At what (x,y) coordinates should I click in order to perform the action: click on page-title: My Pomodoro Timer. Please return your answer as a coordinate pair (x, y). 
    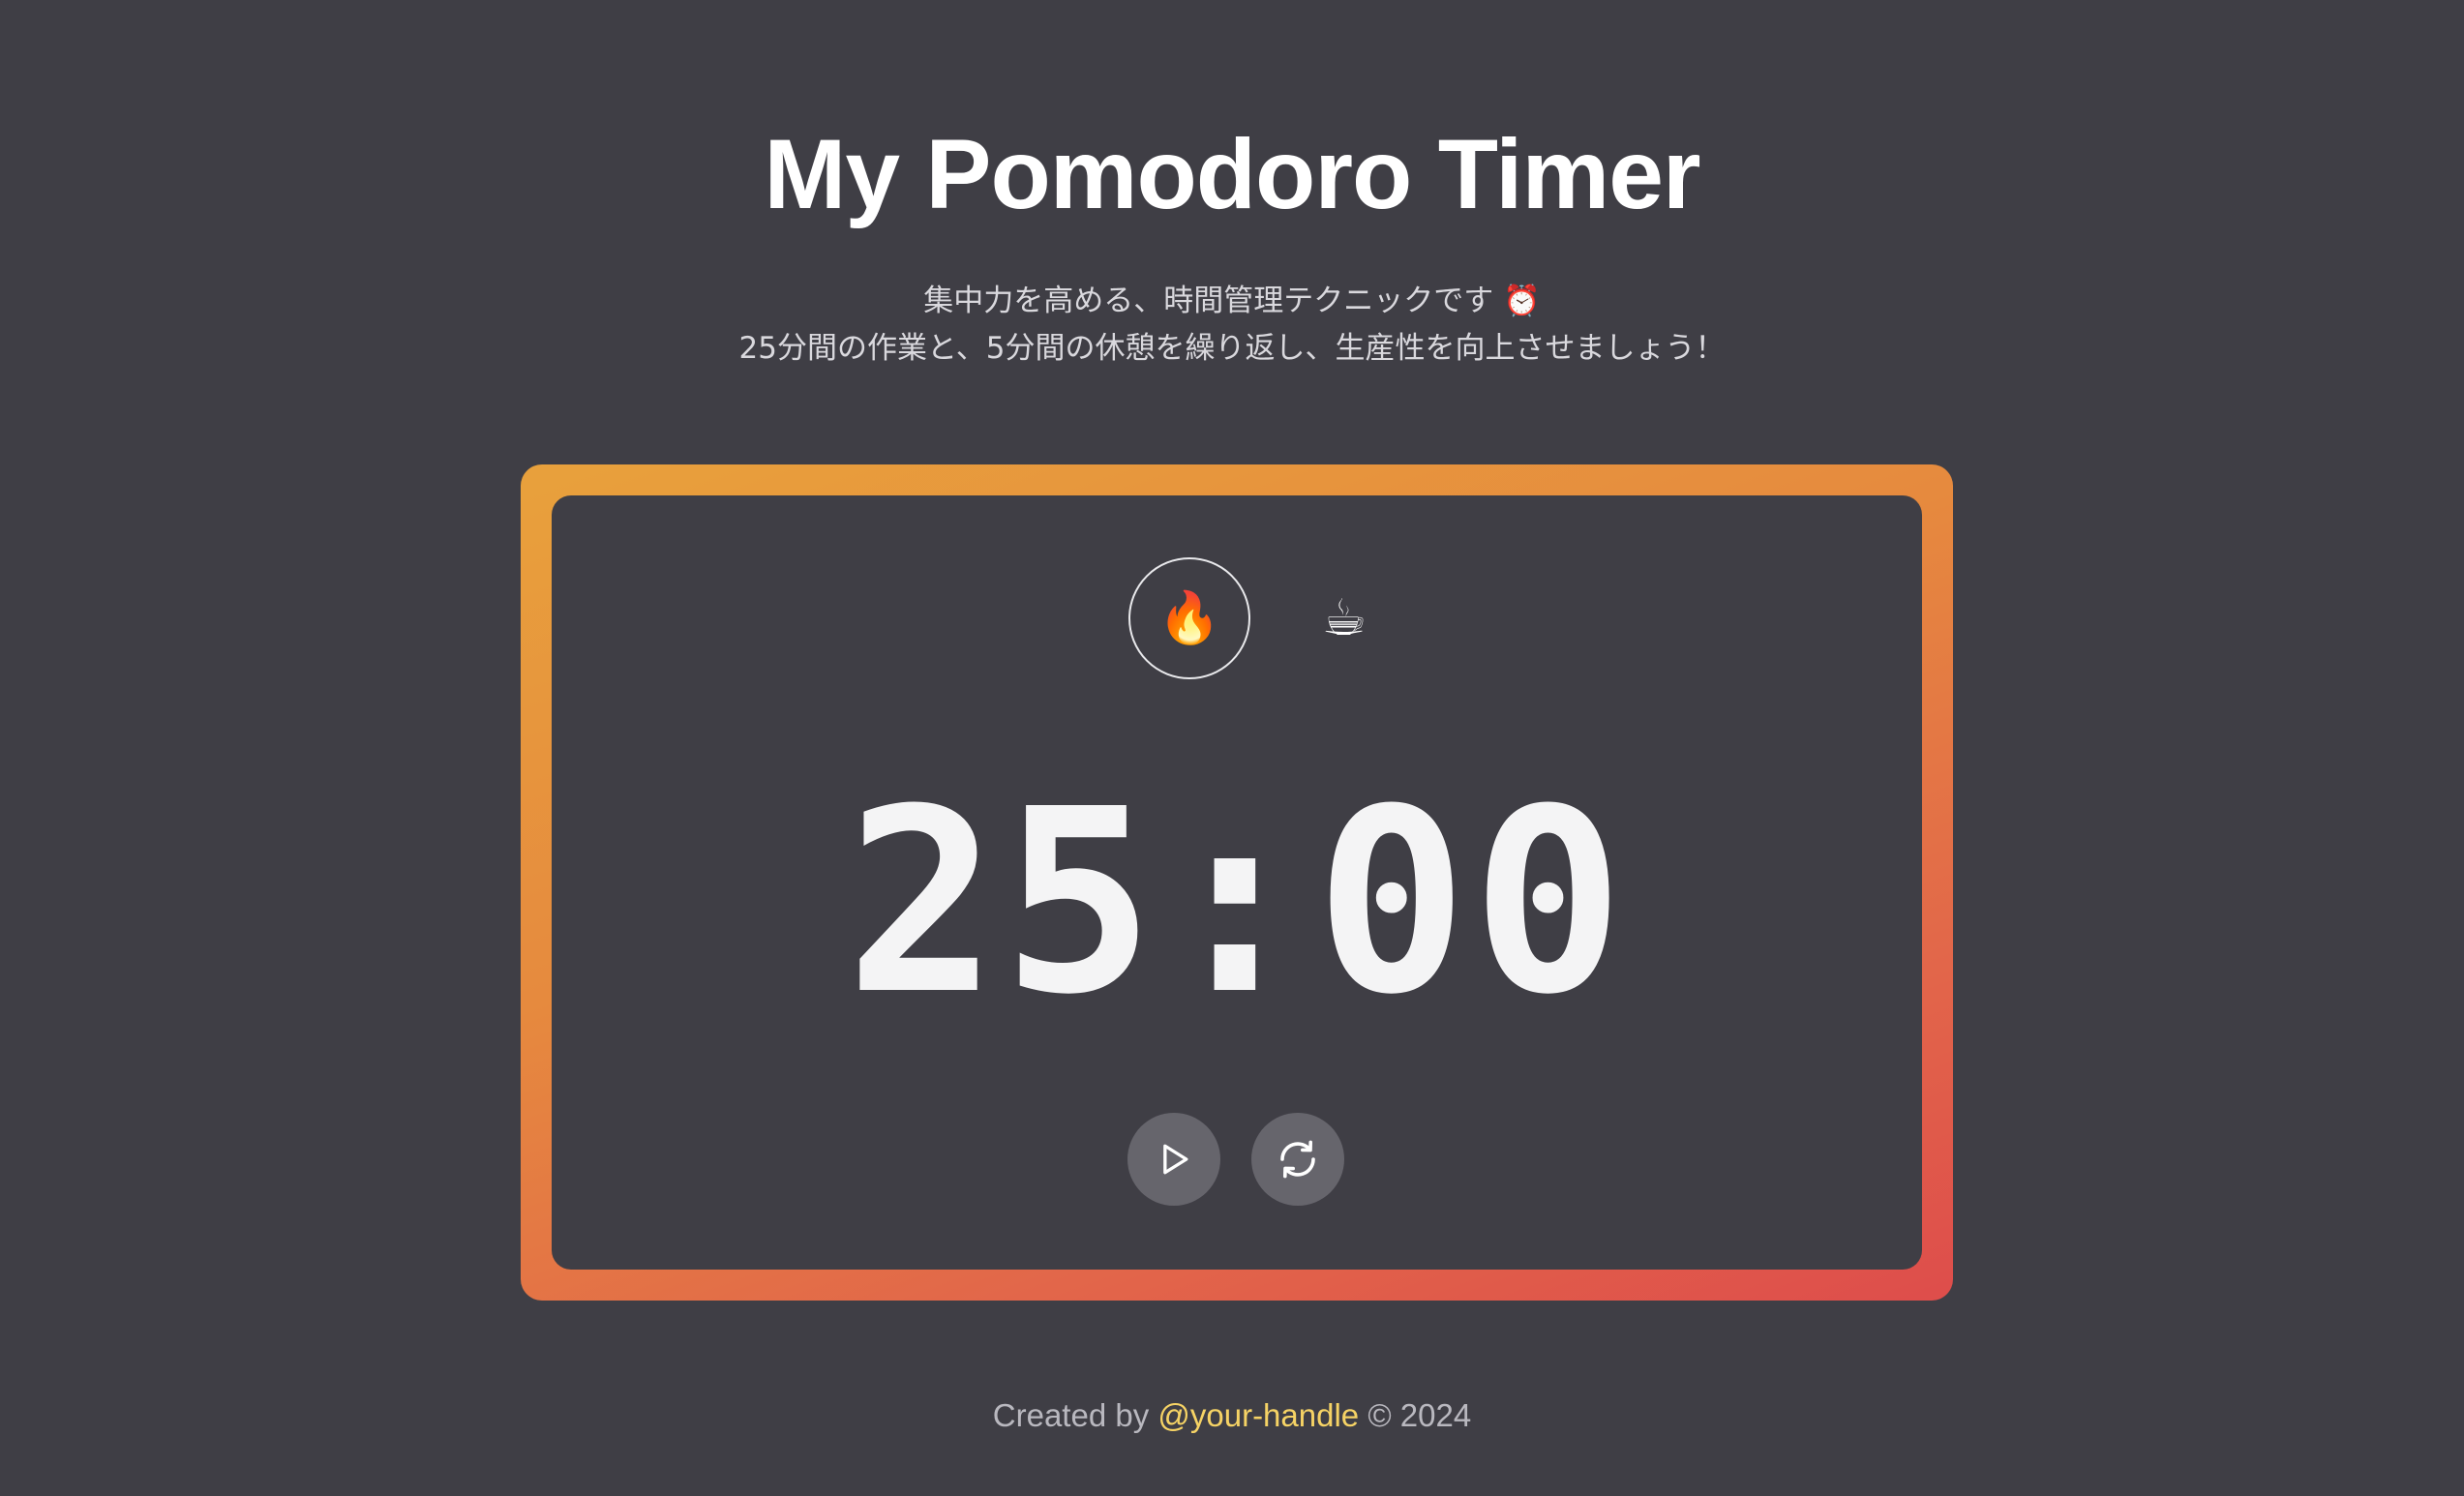
    Looking at the image, I should click on (1232, 174).